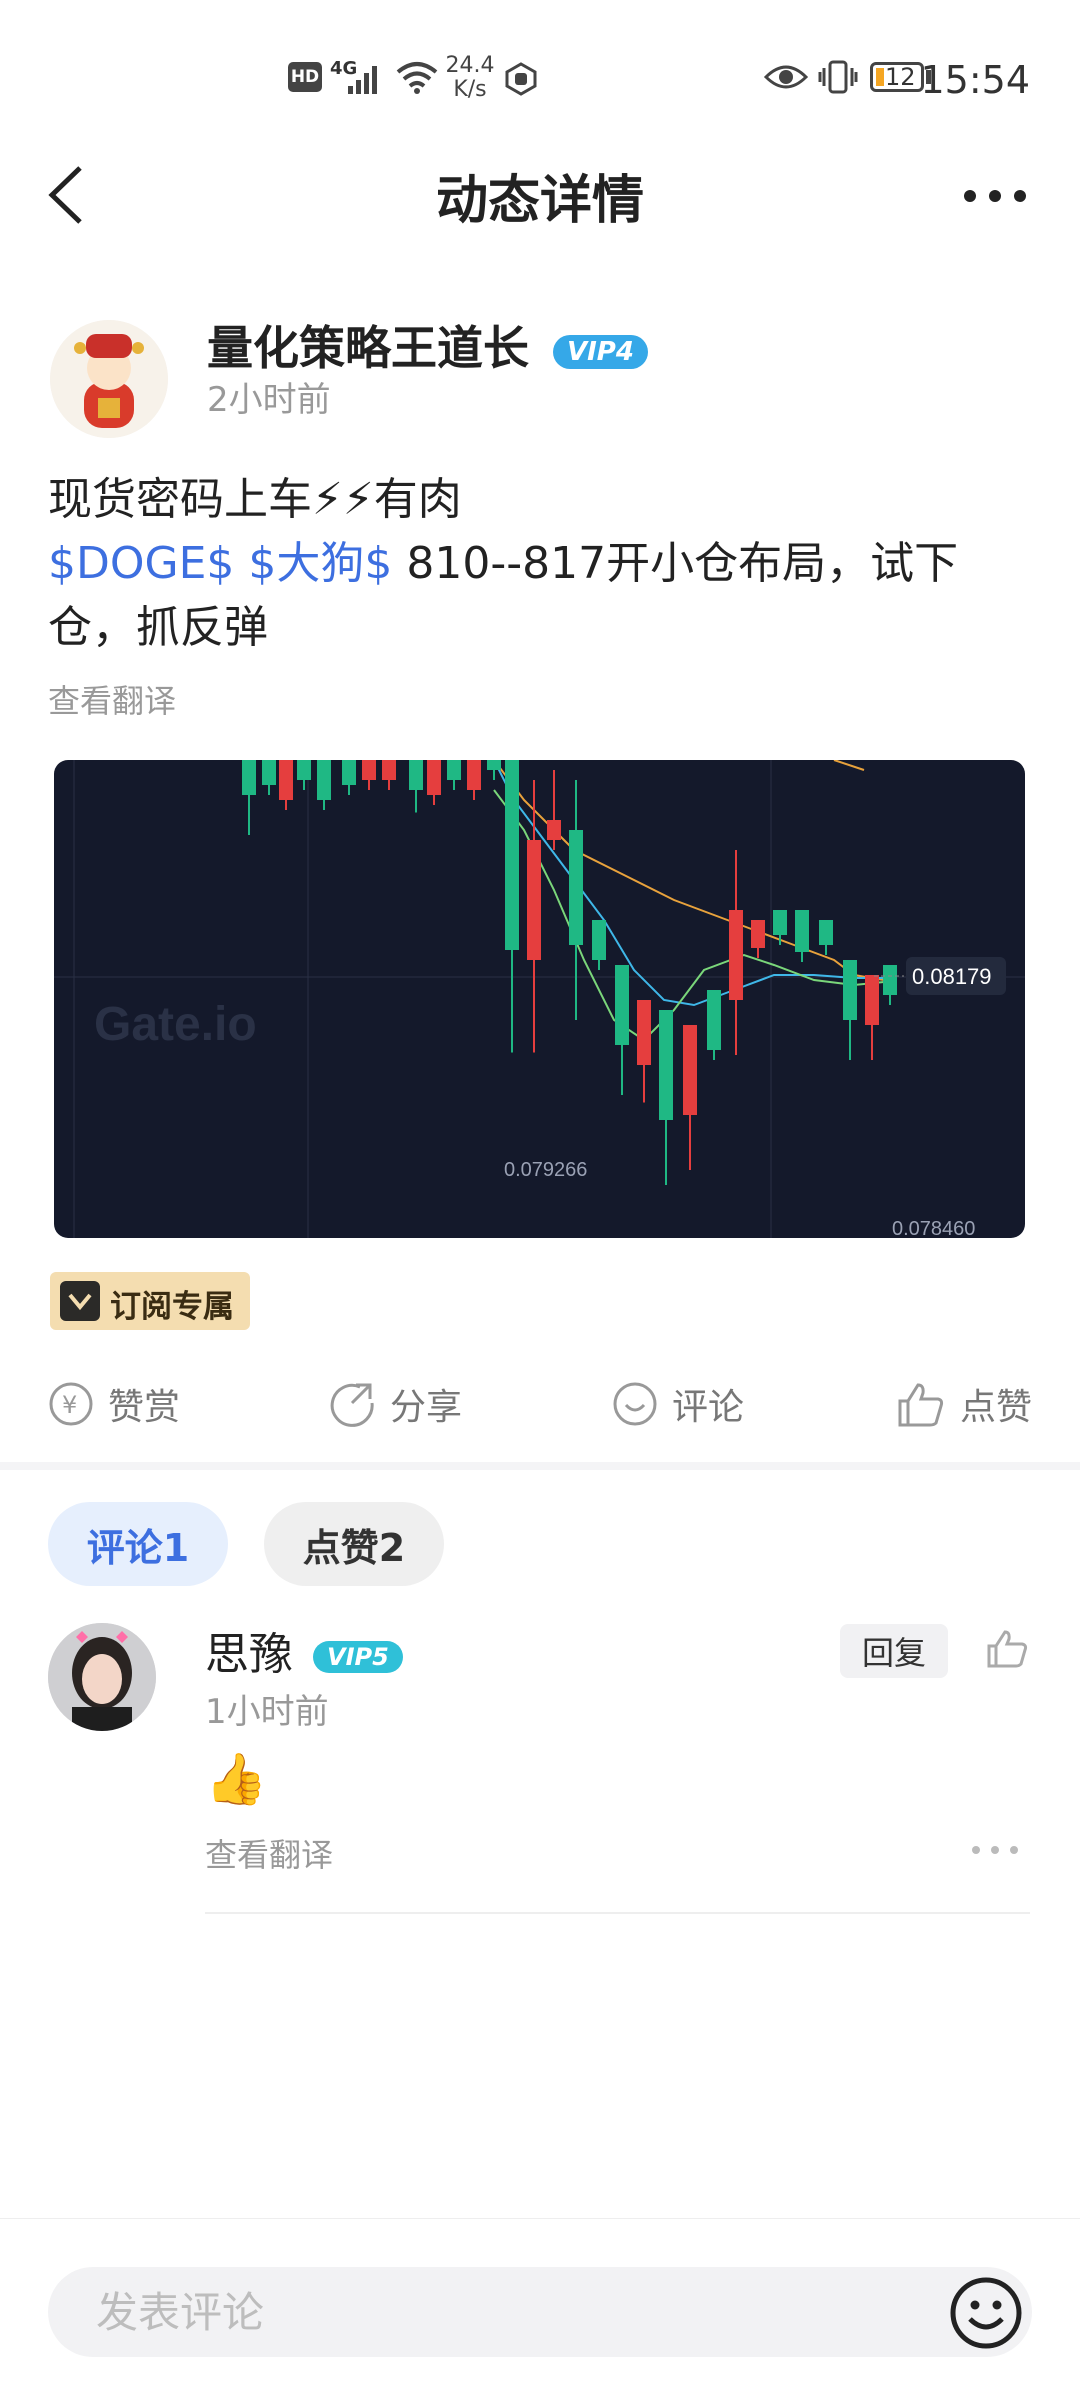 This screenshot has width=1080, height=2401. Describe the element at coordinates (267, 1712) in the screenshot. I see `comment-time: 1小时前` at that location.